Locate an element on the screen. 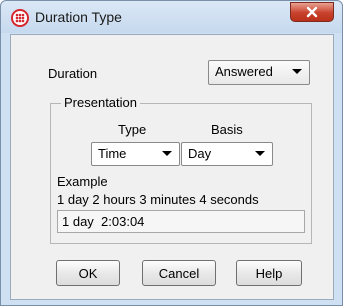  cancel-button: Cancel is located at coordinates (179, 273).